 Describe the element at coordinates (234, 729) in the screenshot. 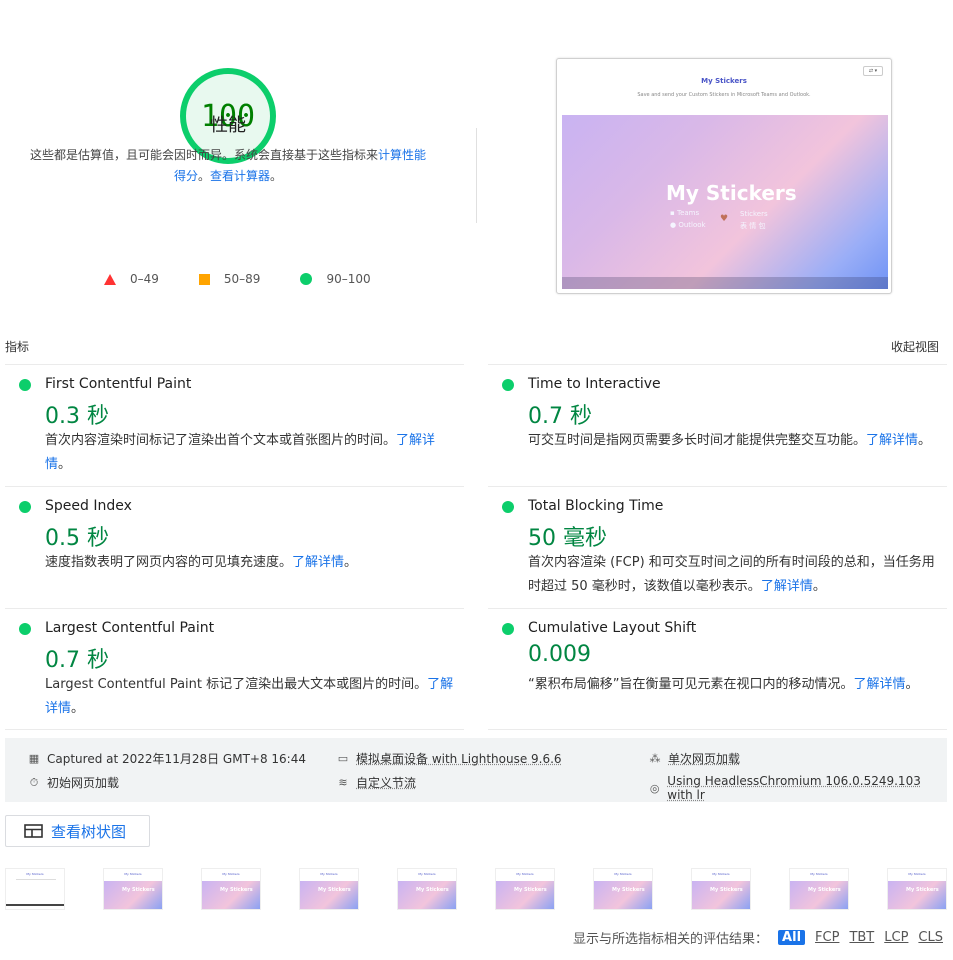

I see `metric-divider` at that location.